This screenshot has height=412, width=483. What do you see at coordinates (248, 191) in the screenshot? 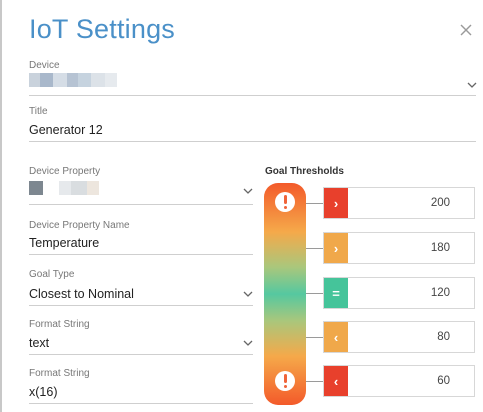
I see `device-property-chevron-down-icon` at bounding box center [248, 191].